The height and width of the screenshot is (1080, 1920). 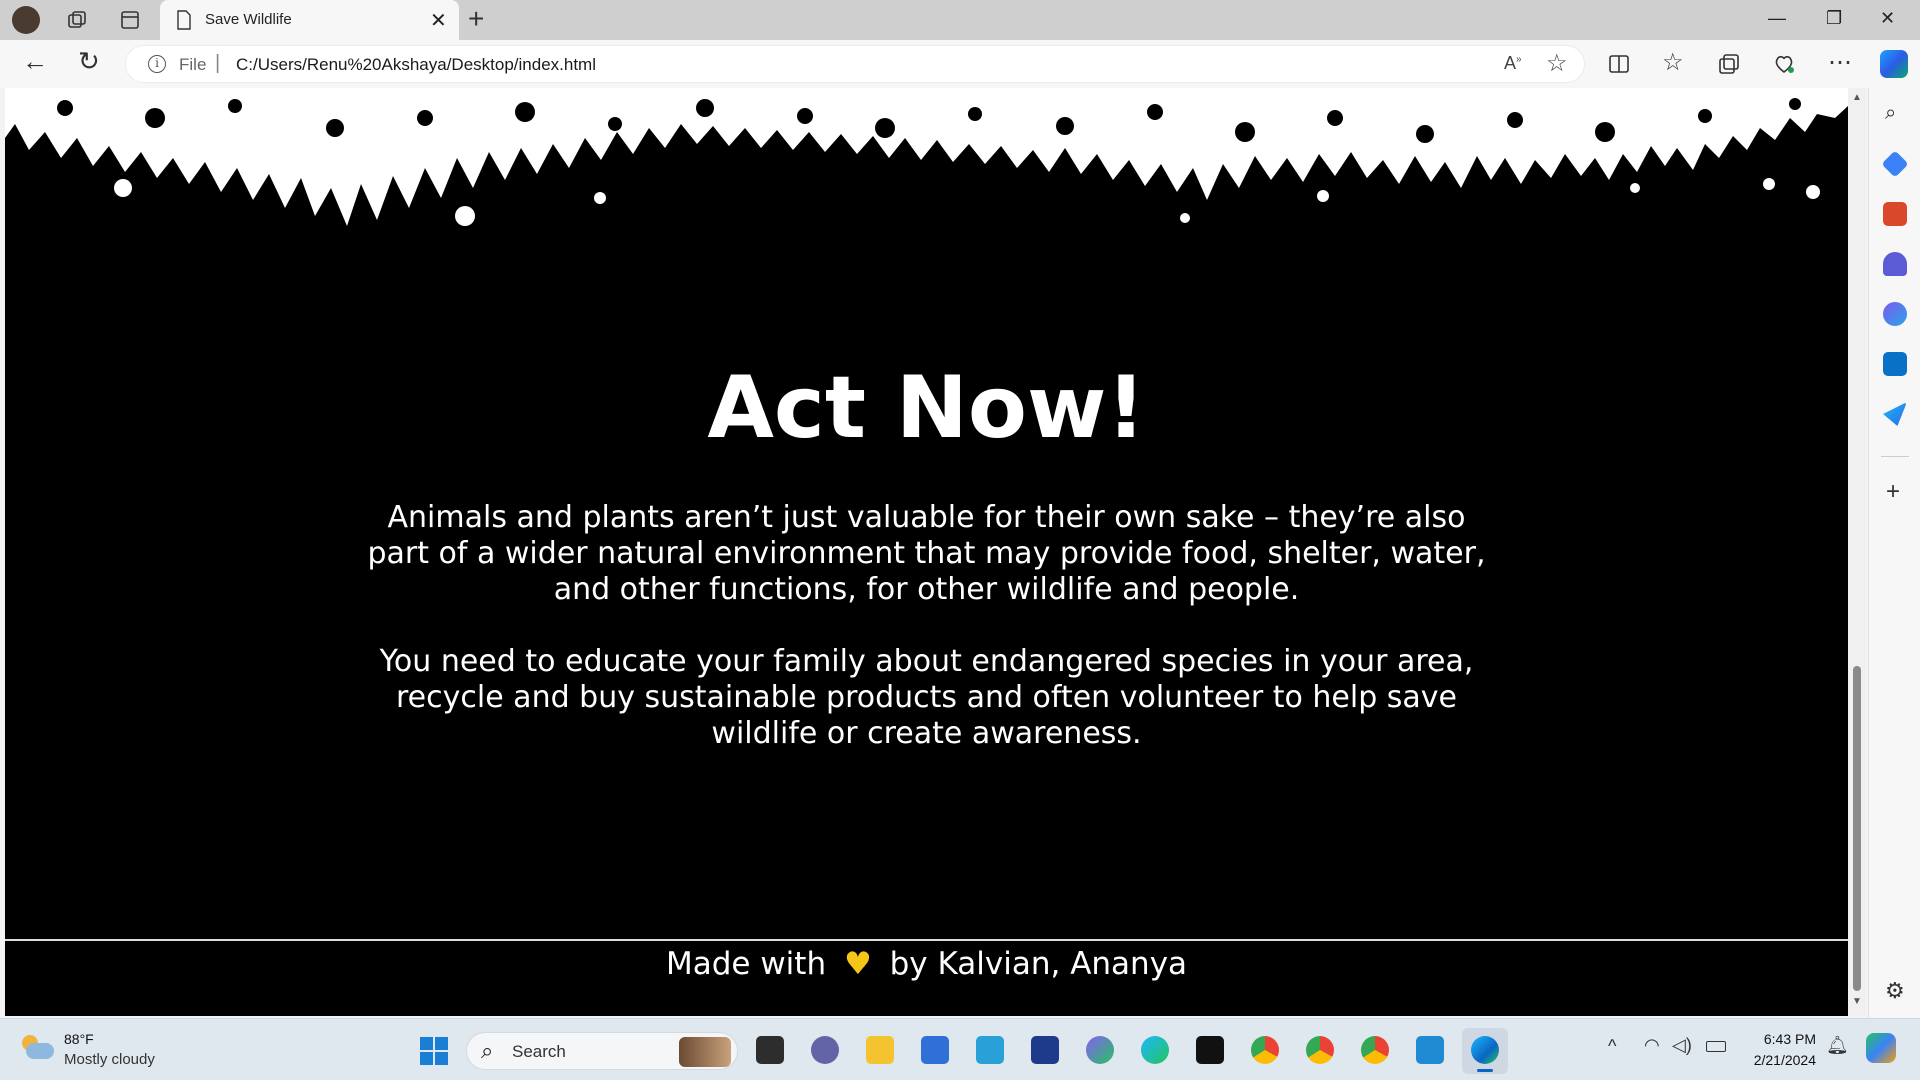 I want to click on windows-start-icon, so click(x=434, y=1051).